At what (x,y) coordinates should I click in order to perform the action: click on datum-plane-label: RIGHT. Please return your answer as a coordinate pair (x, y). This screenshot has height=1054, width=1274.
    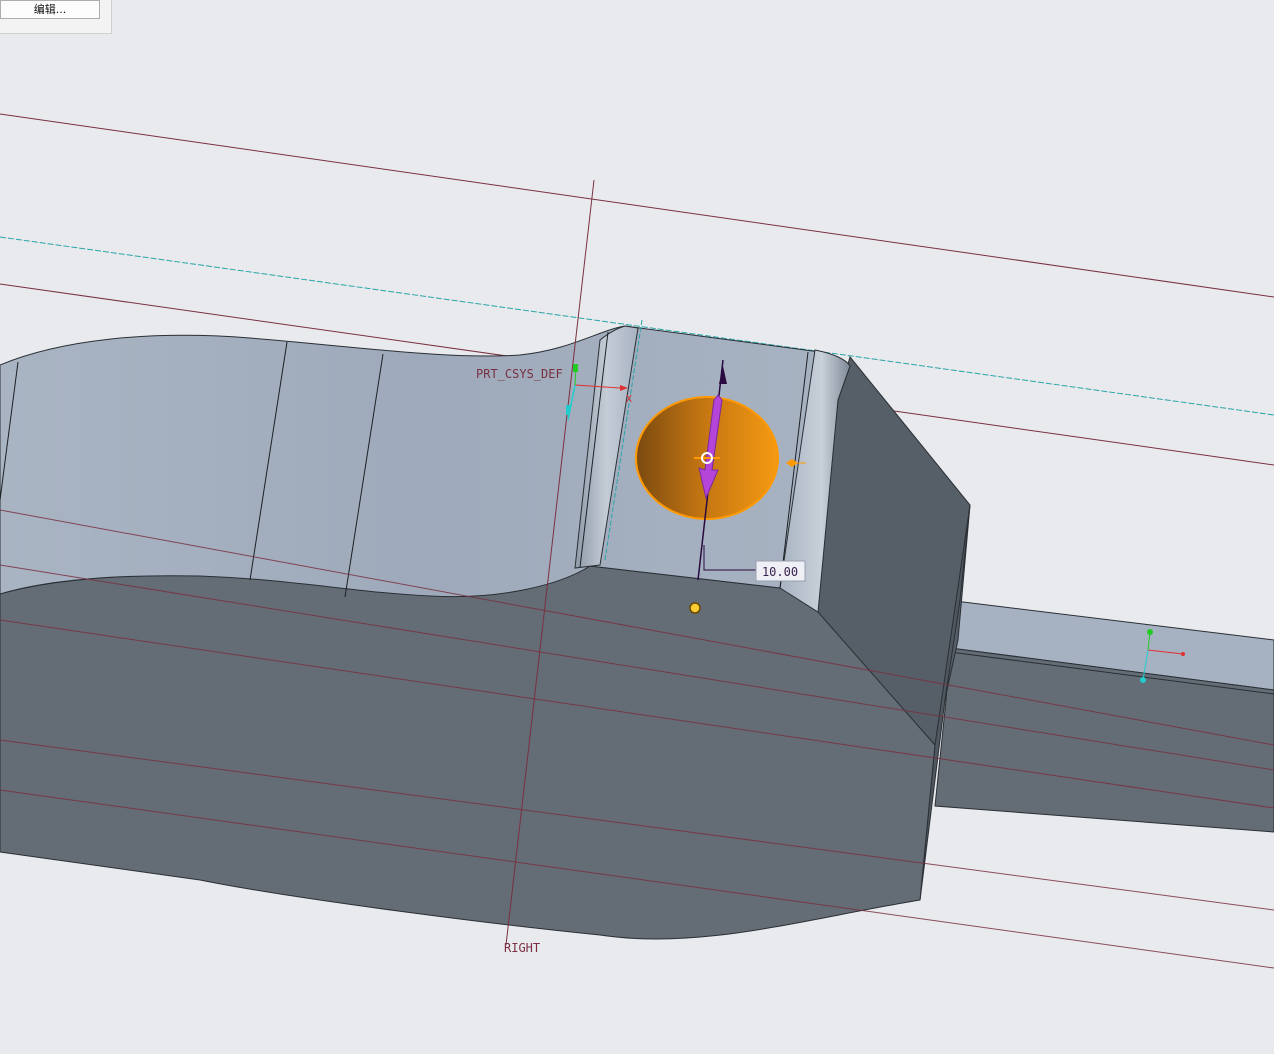
    Looking at the image, I should click on (522, 948).